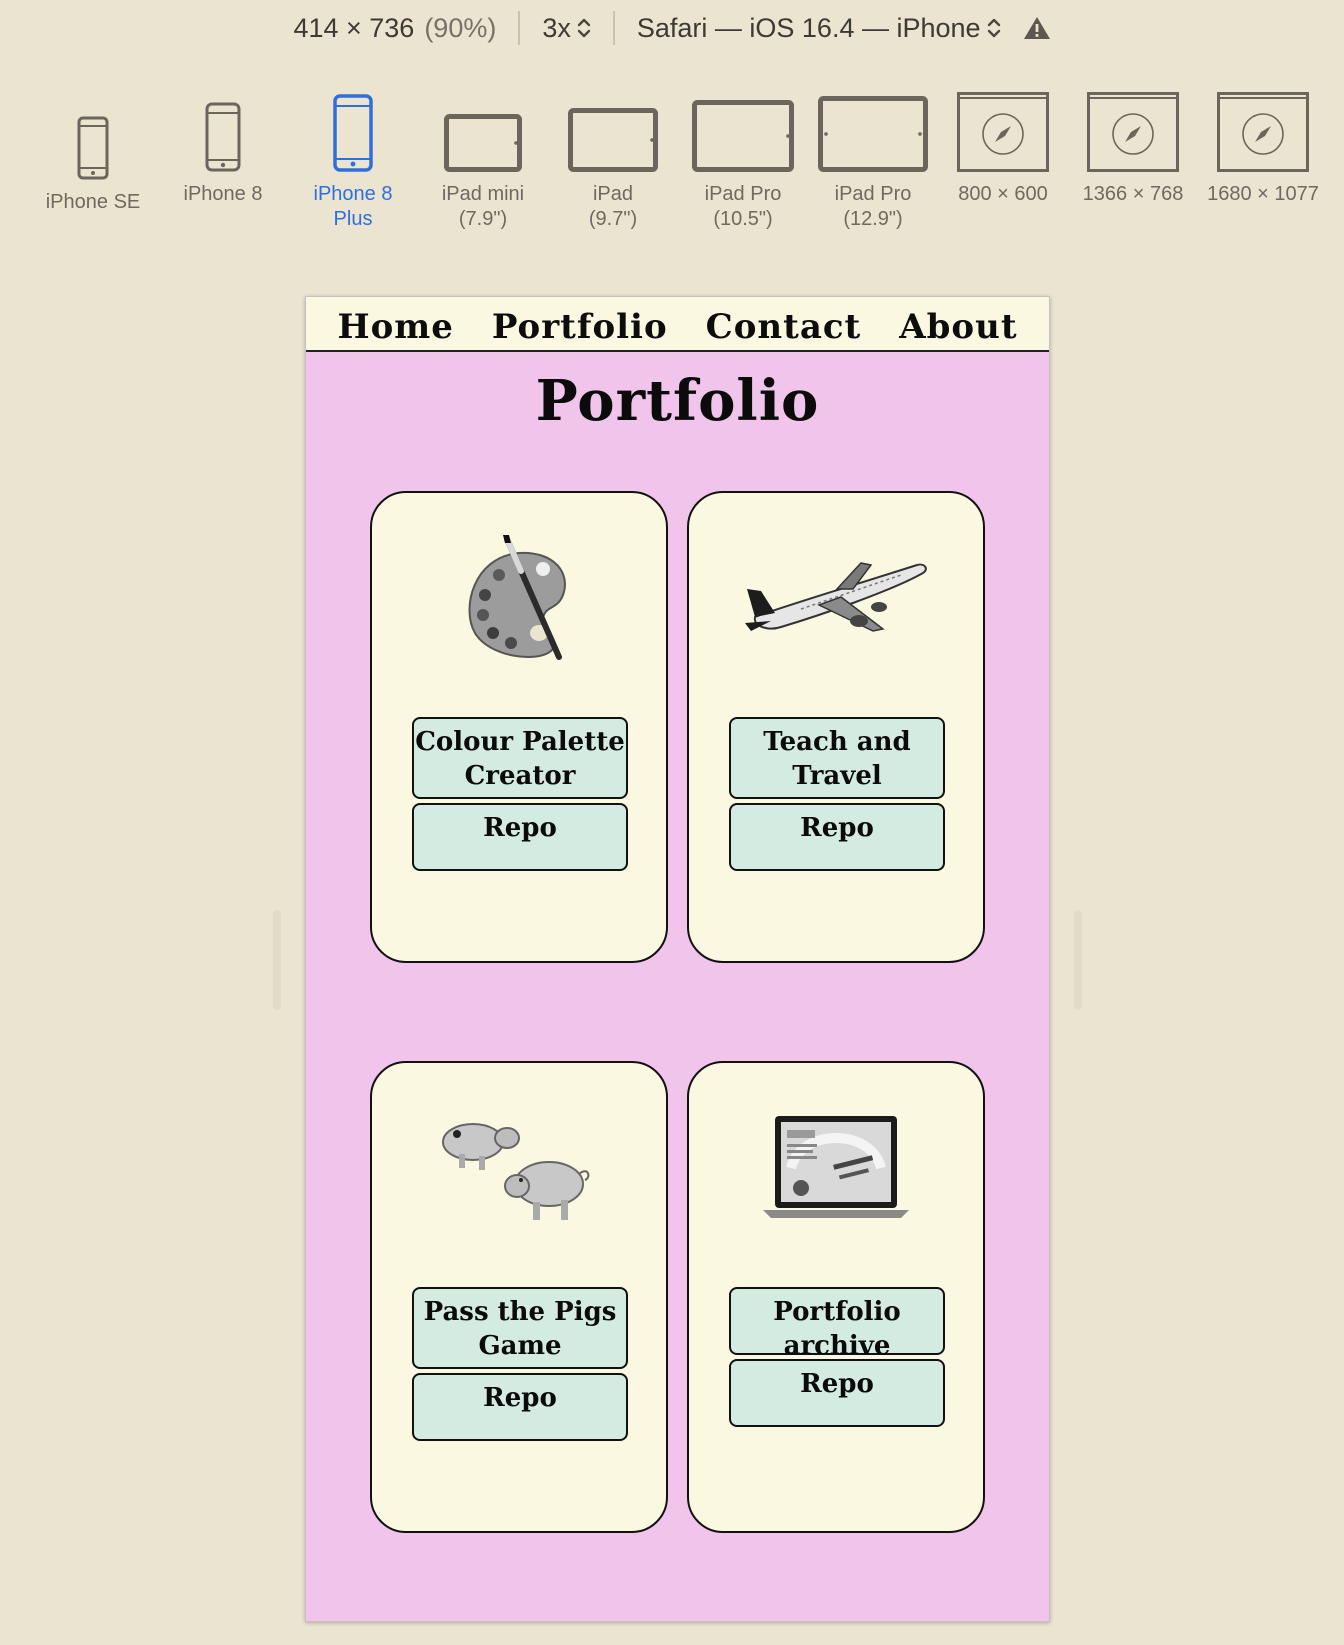 This screenshot has width=1344, height=1645. Describe the element at coordinates (556, 27) in the screenshot. I see `pixel-ratio-value: 3x` at that location.